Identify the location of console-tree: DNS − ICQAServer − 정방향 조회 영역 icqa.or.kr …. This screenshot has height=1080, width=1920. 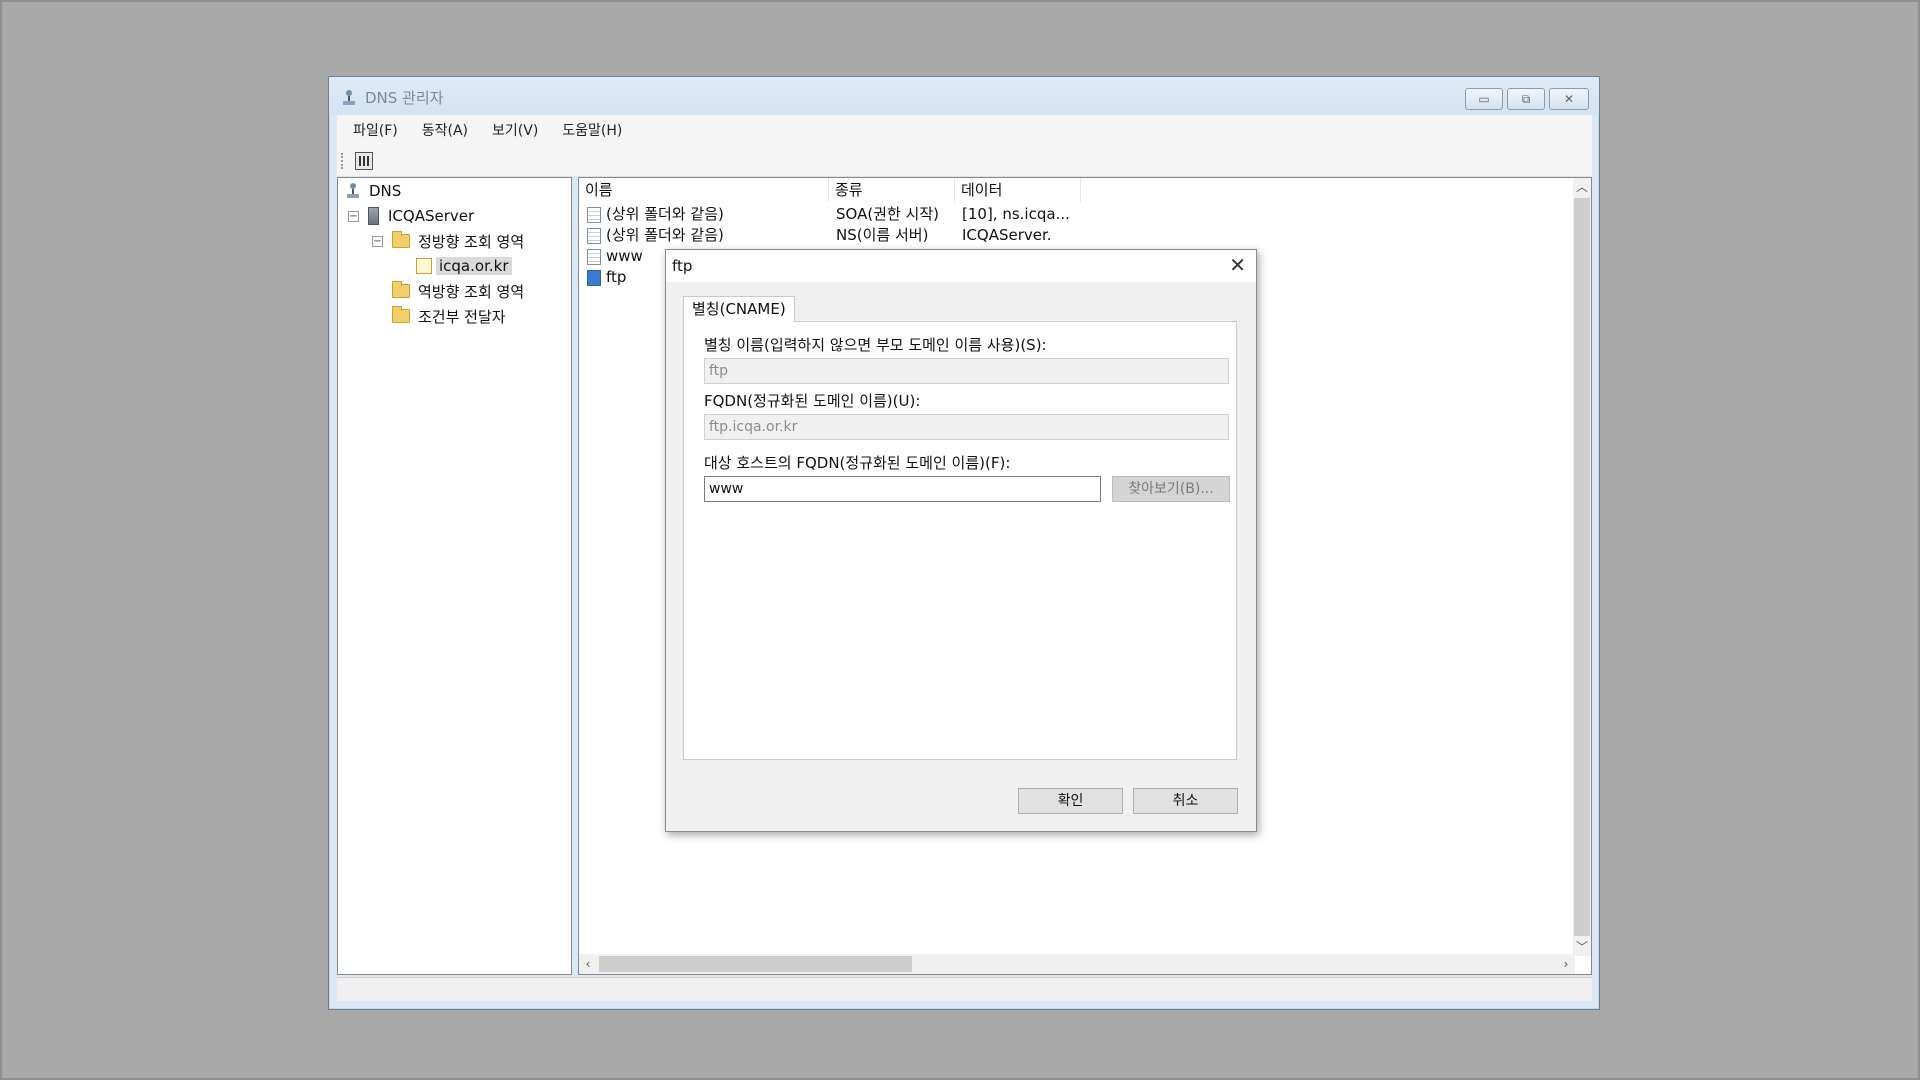
(454, 576).